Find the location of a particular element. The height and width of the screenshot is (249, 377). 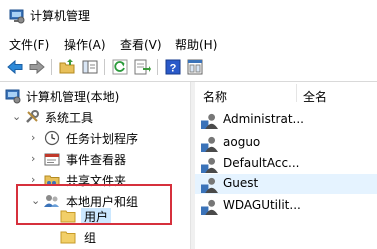

tree-item-event-viewer: › 事件查看器 is located at coordinates (95, 159).